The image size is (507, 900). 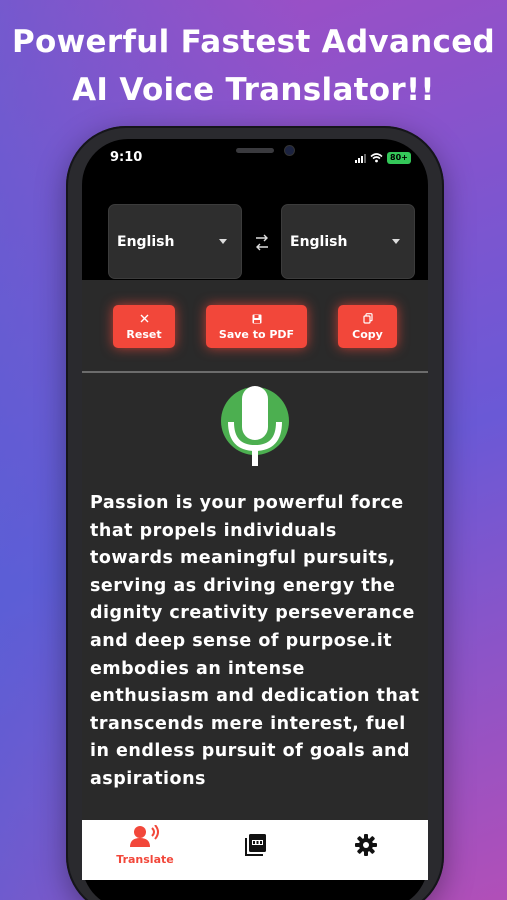 I want to click on reset-button: Reset, so click(x=144, y=326).